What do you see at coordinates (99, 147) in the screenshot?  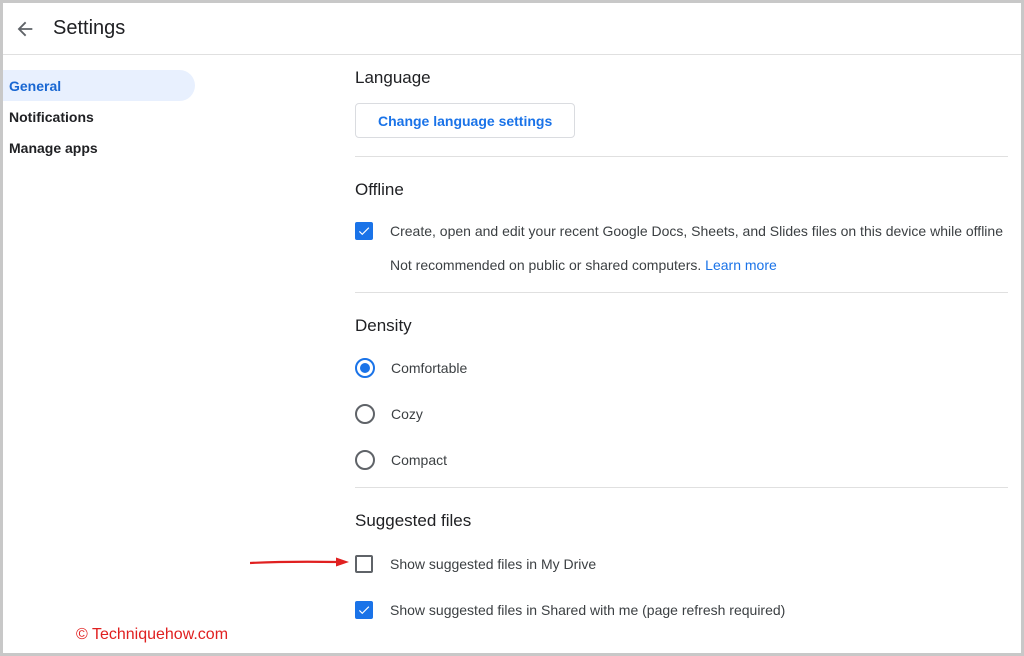 I see `sidebar-item-manage-apps: Manage apps` at bounding box center [99, 147].